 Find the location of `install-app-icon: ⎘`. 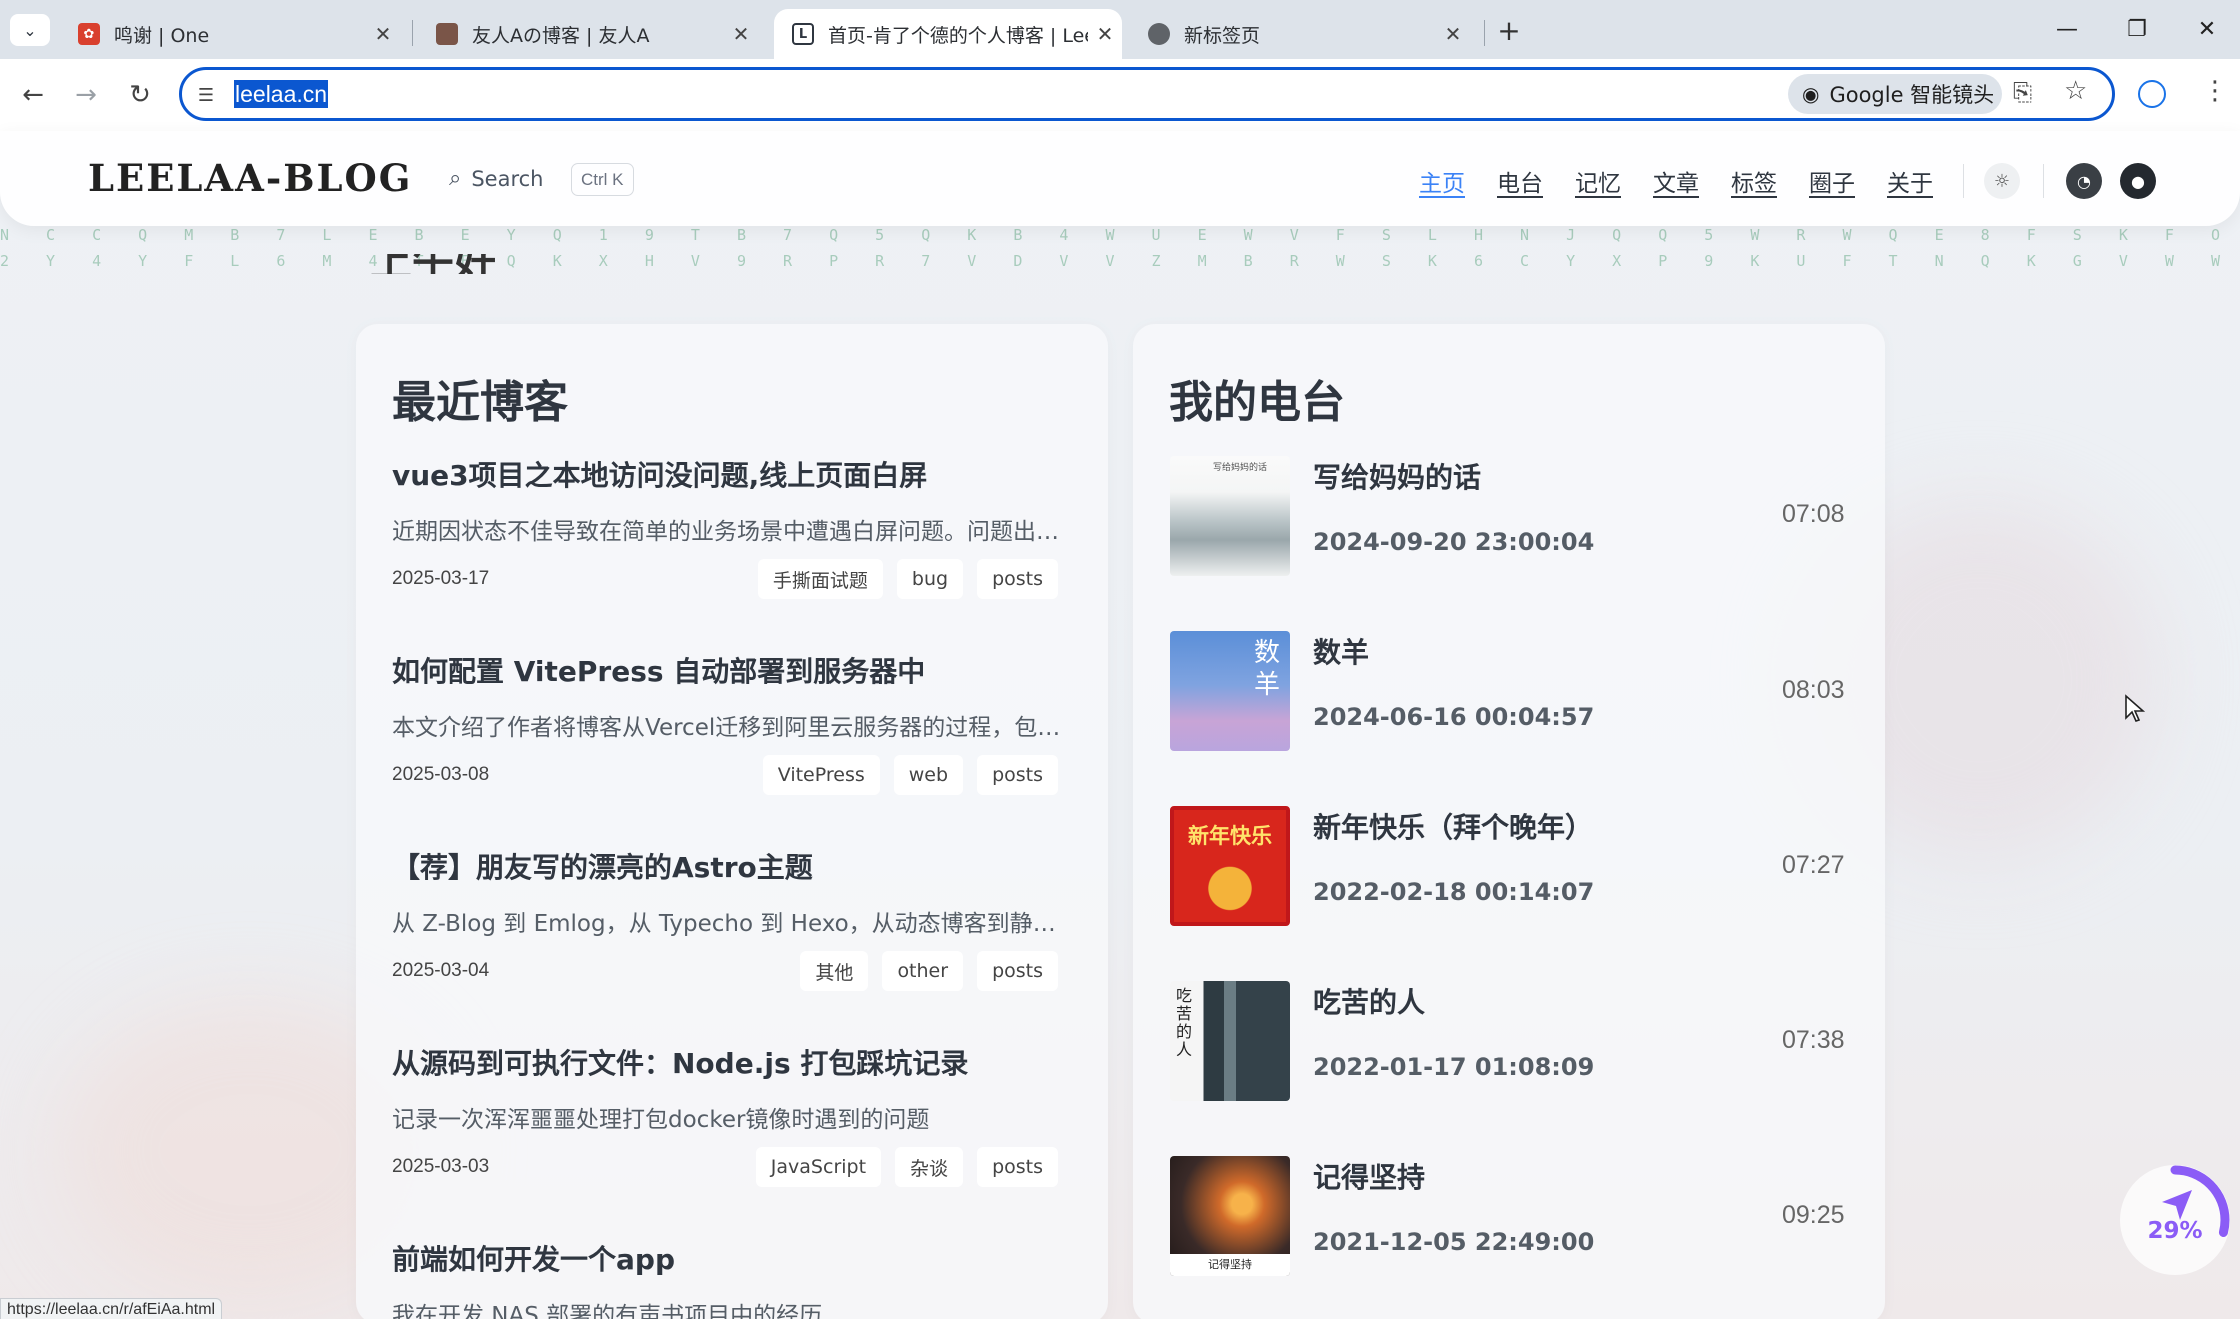

install-app-icon: ⎘ is located at coordinates (2022, 92).